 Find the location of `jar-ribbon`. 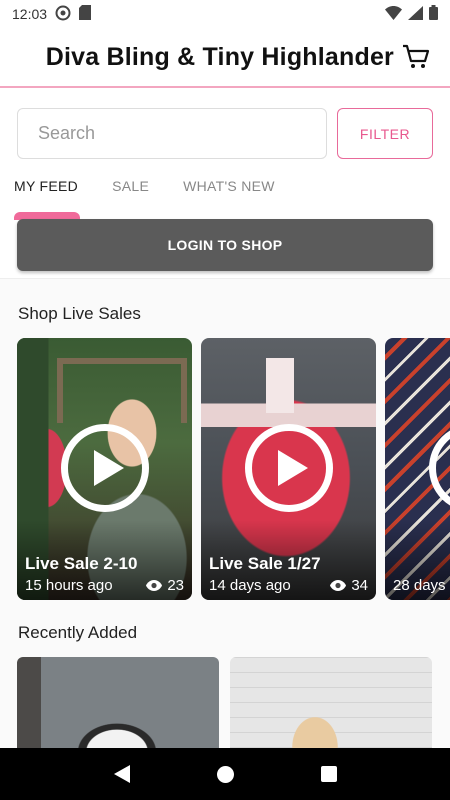

jar-ribbon is located at coordinates (280, 385).